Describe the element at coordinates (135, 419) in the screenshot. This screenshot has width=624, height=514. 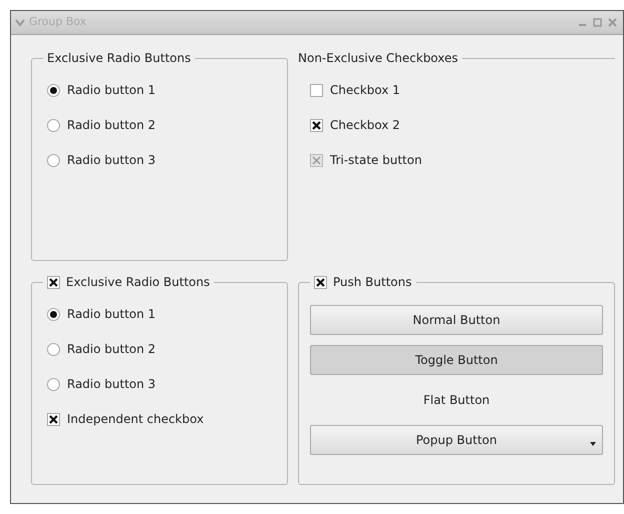
I see `option-label: Independent checkbox` at that location.